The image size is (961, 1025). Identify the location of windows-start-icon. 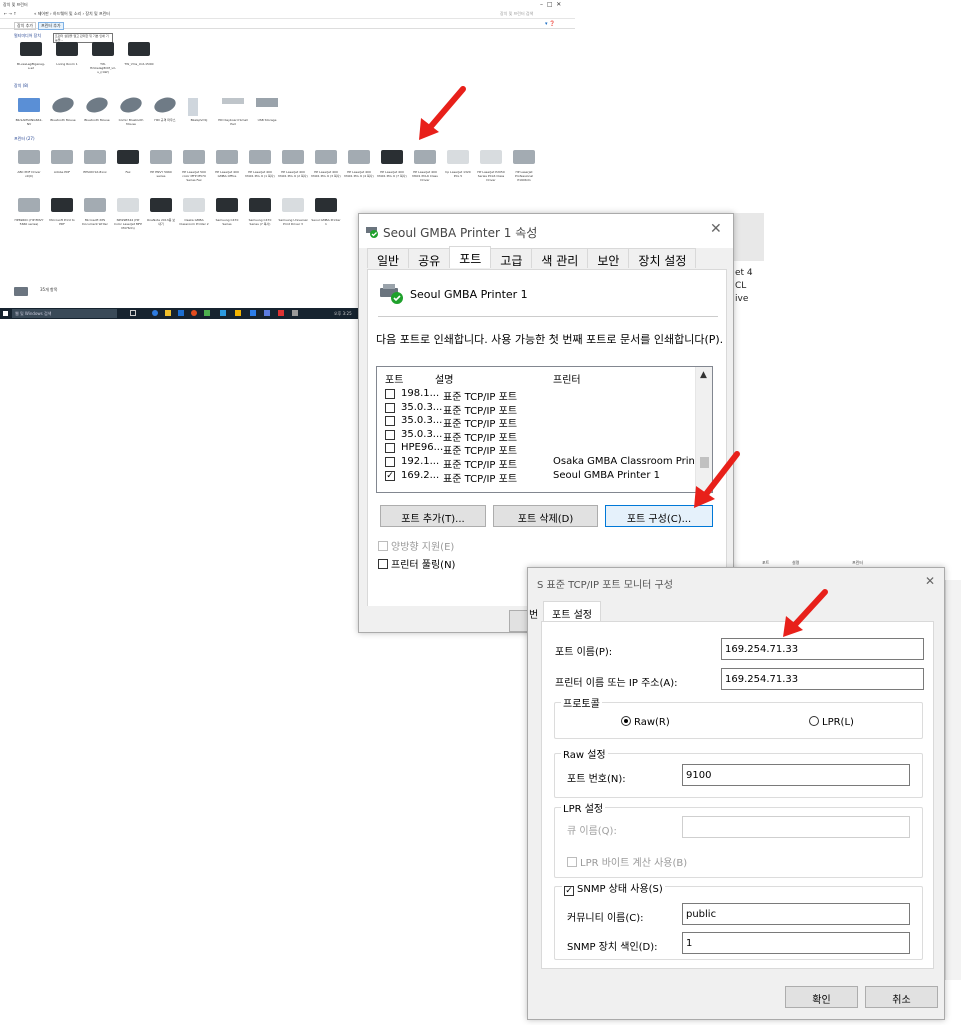
(5, 313).